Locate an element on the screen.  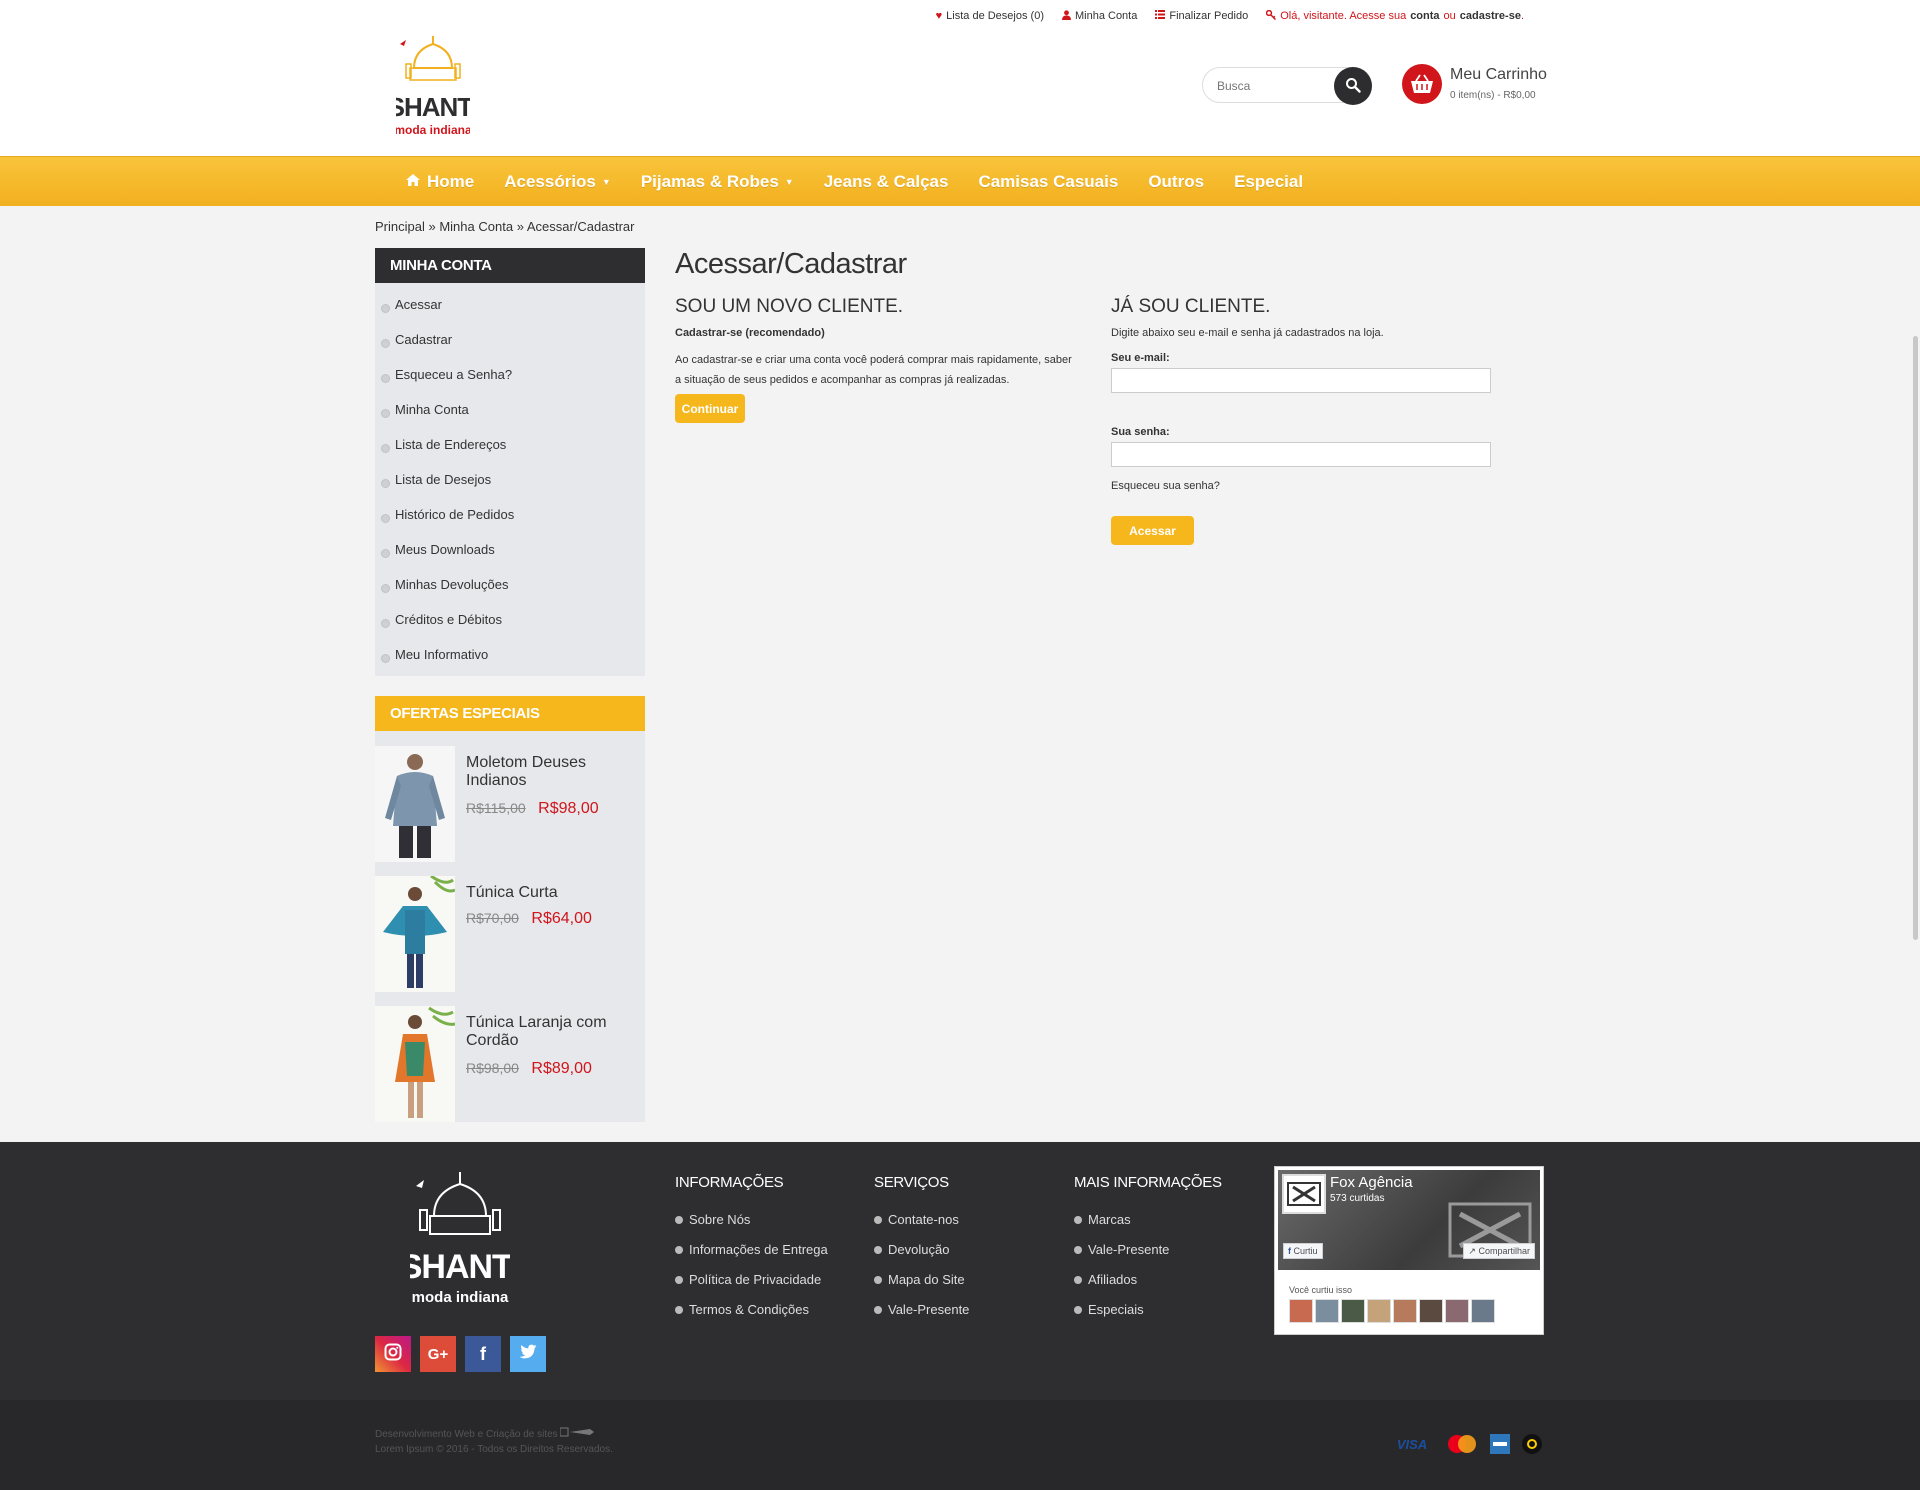
developer-credit: Desenvolvimento Web e Criação de sites is located at coordinates (485, 1433).